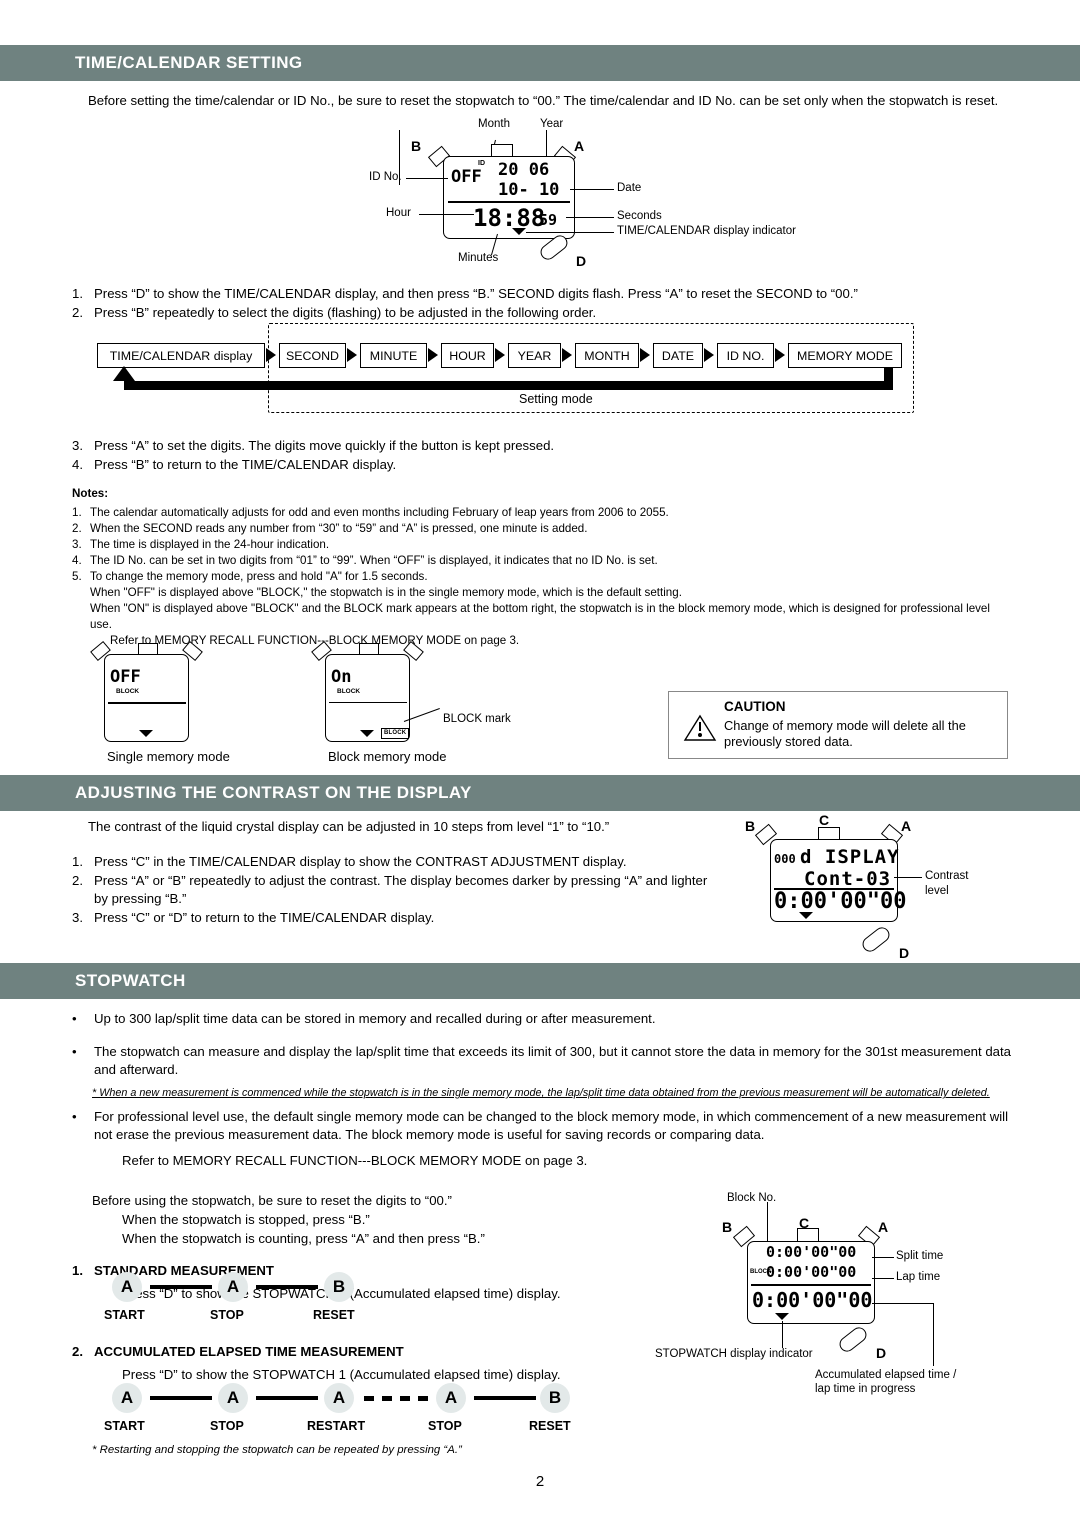 The height and width of the screenshot is (1528, 1080). Describe the element at coordinates (840, 901) in the screenshot. I see `lcd-contrast-line3: 0:00'00"00` at that location.